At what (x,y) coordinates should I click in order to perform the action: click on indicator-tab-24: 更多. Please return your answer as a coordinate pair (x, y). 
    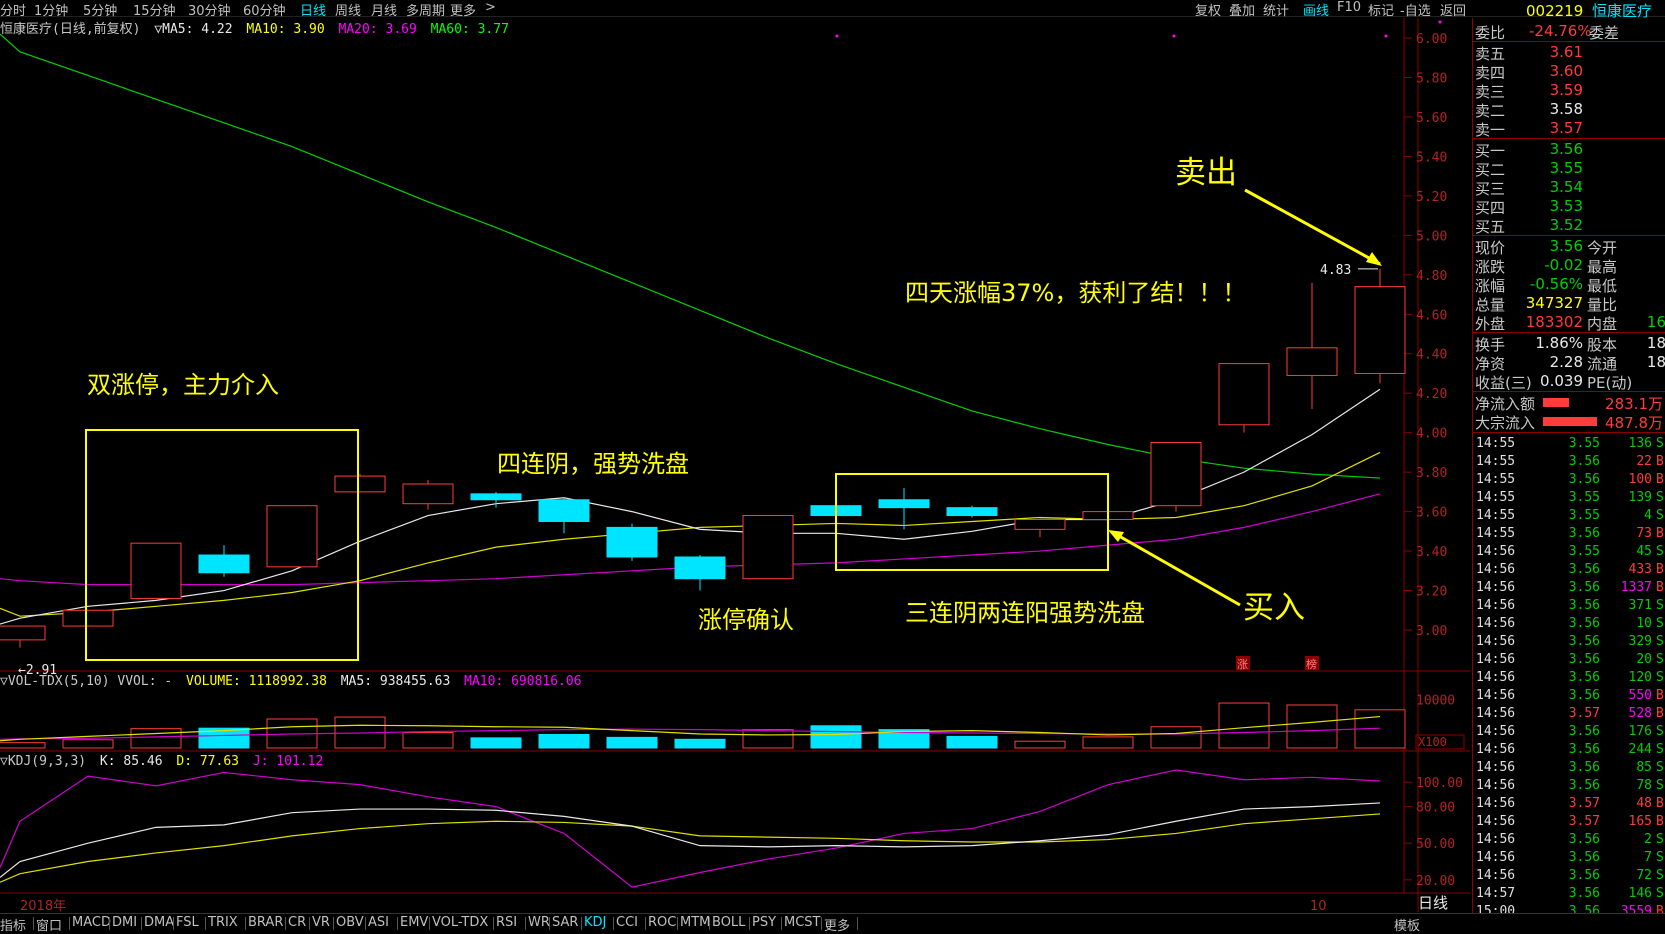
    Looking at the image, I should click on (837, 924).